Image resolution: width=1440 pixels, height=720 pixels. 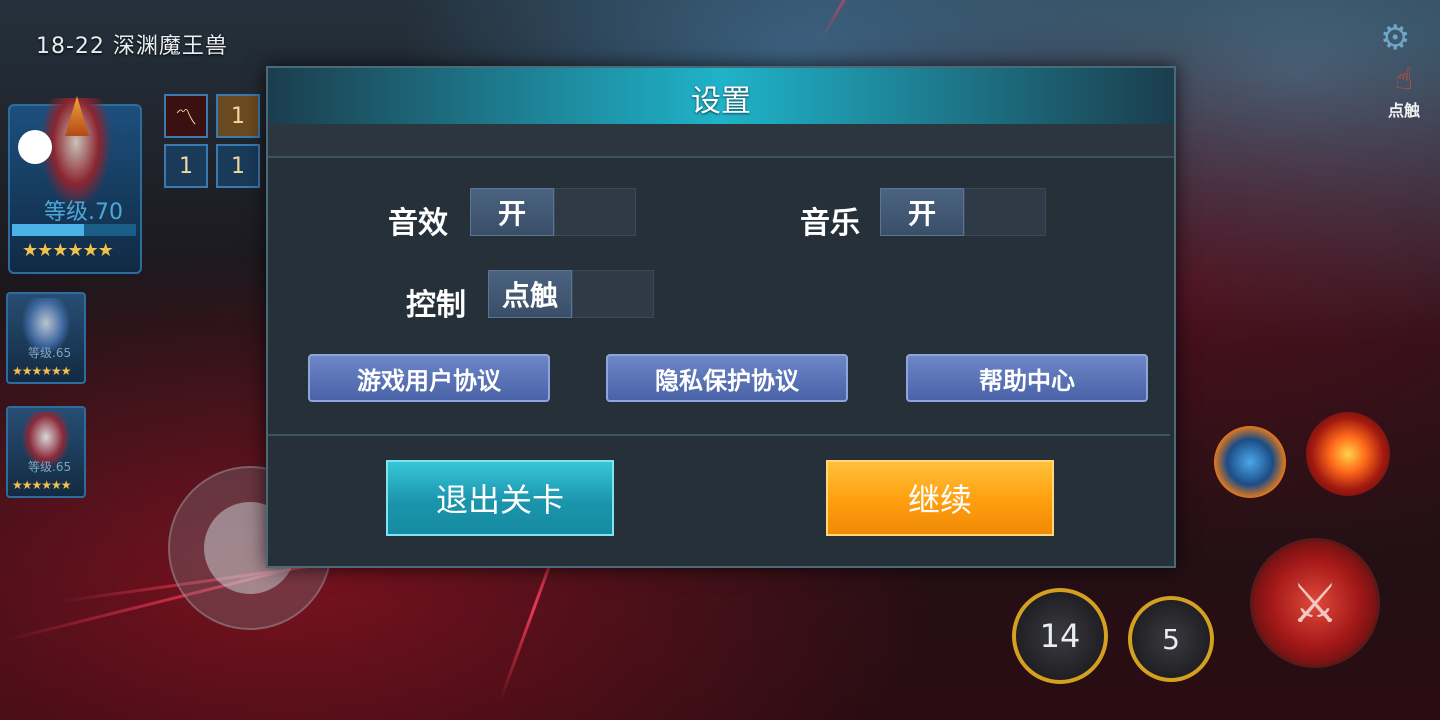 I want to click on hero-exp-fill, so click(x=48, y=230).